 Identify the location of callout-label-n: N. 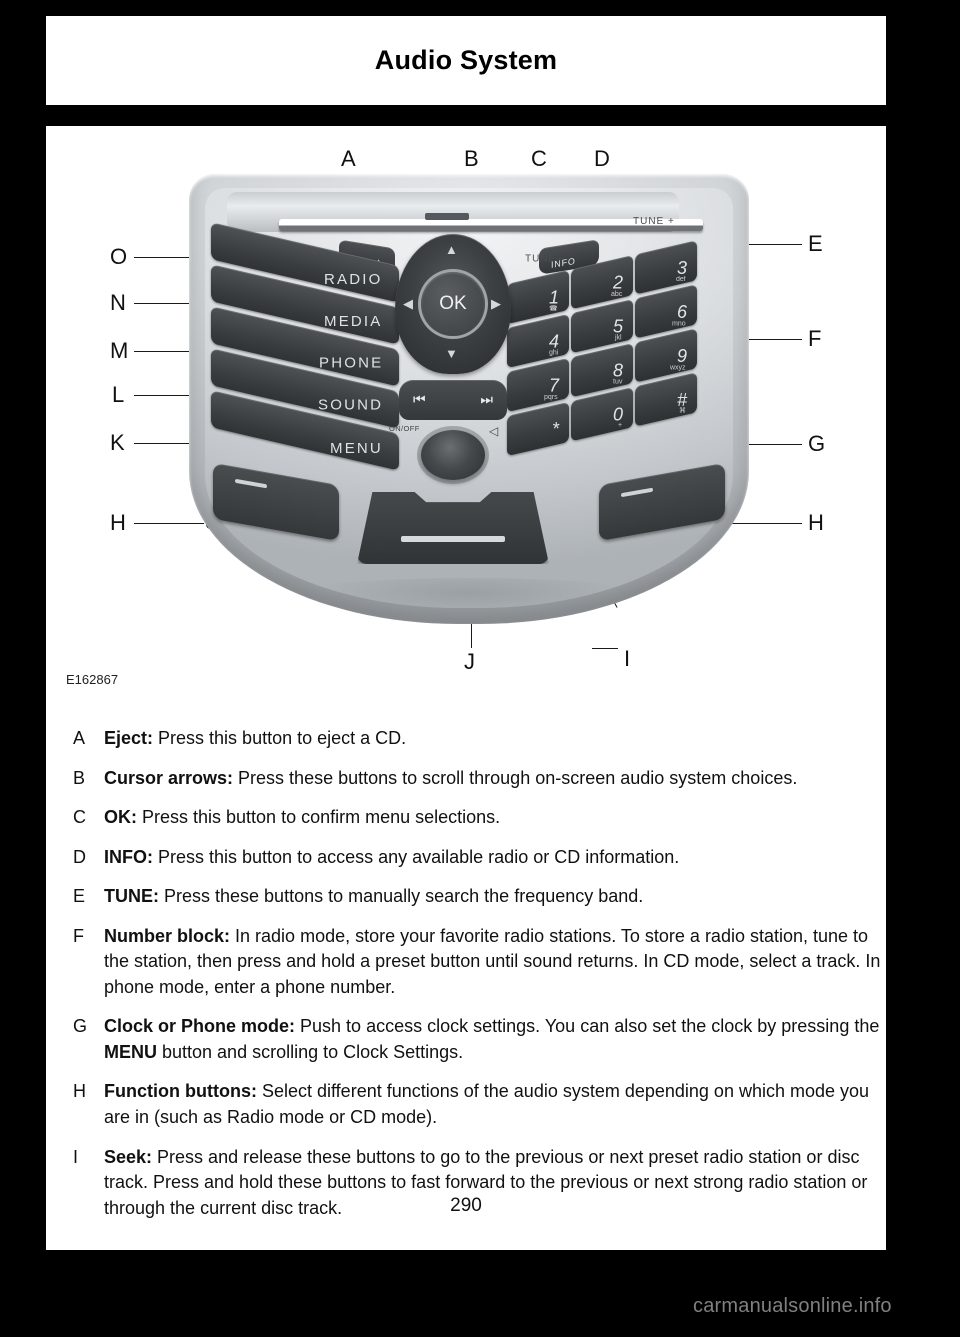
(118, 302).